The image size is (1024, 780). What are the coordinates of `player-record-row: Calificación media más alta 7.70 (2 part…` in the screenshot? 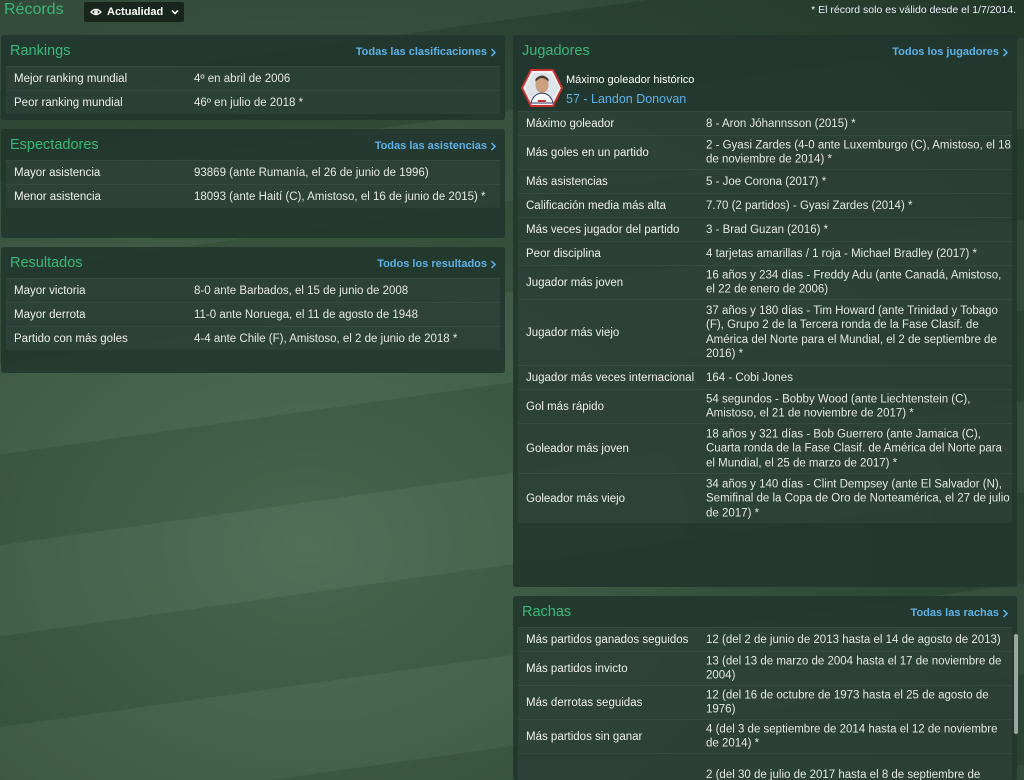 It's located at (765, 205).